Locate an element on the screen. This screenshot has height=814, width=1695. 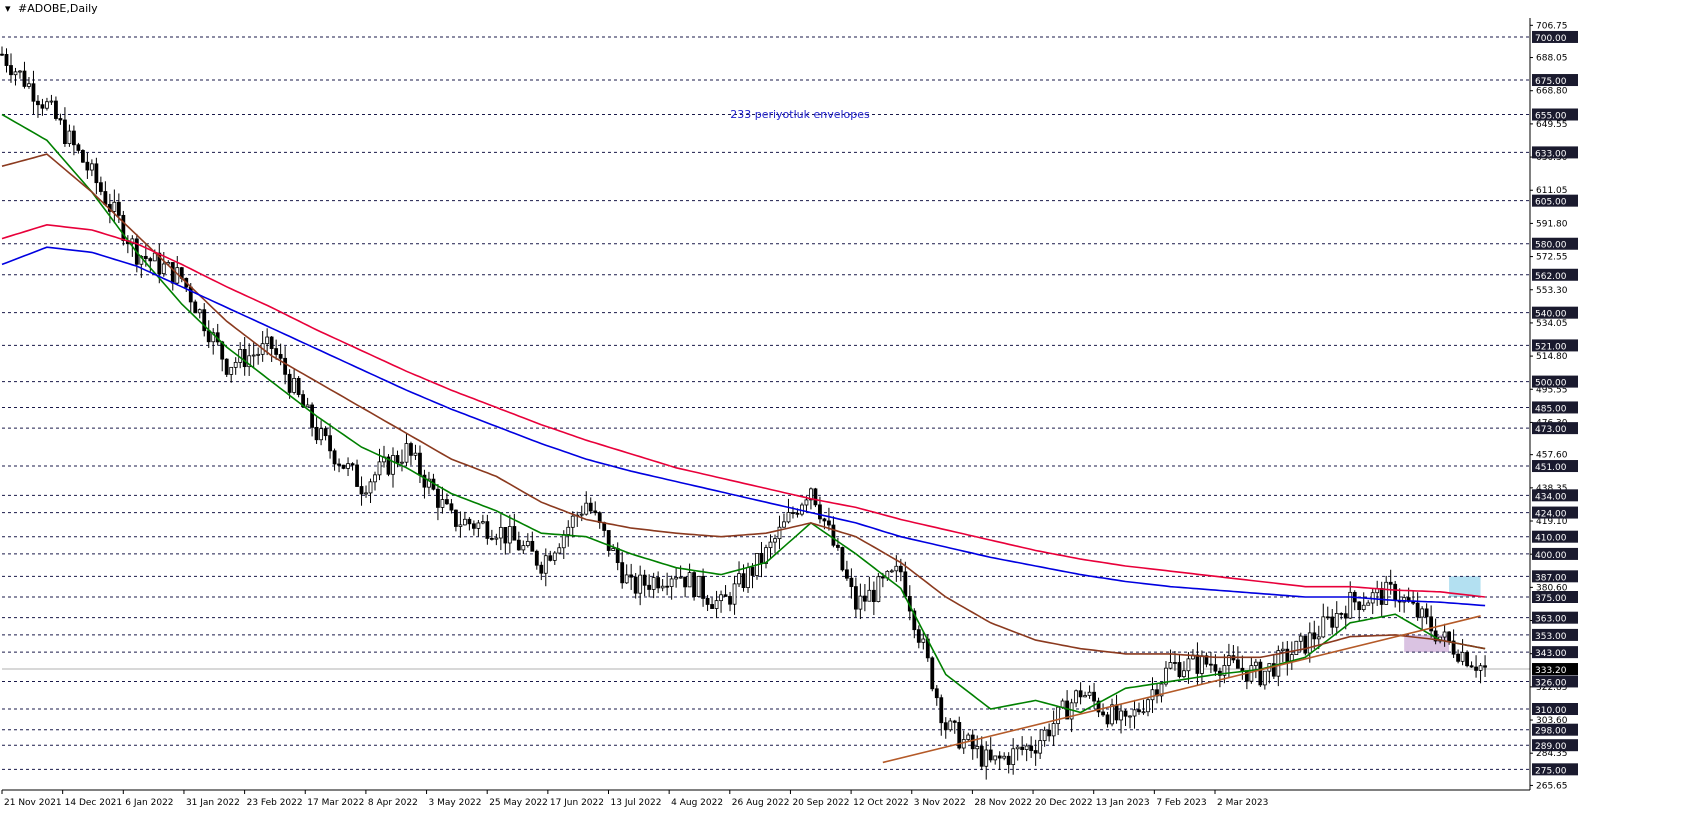
chart-menu-icon: ▾ is located at coordinates (8, 8).